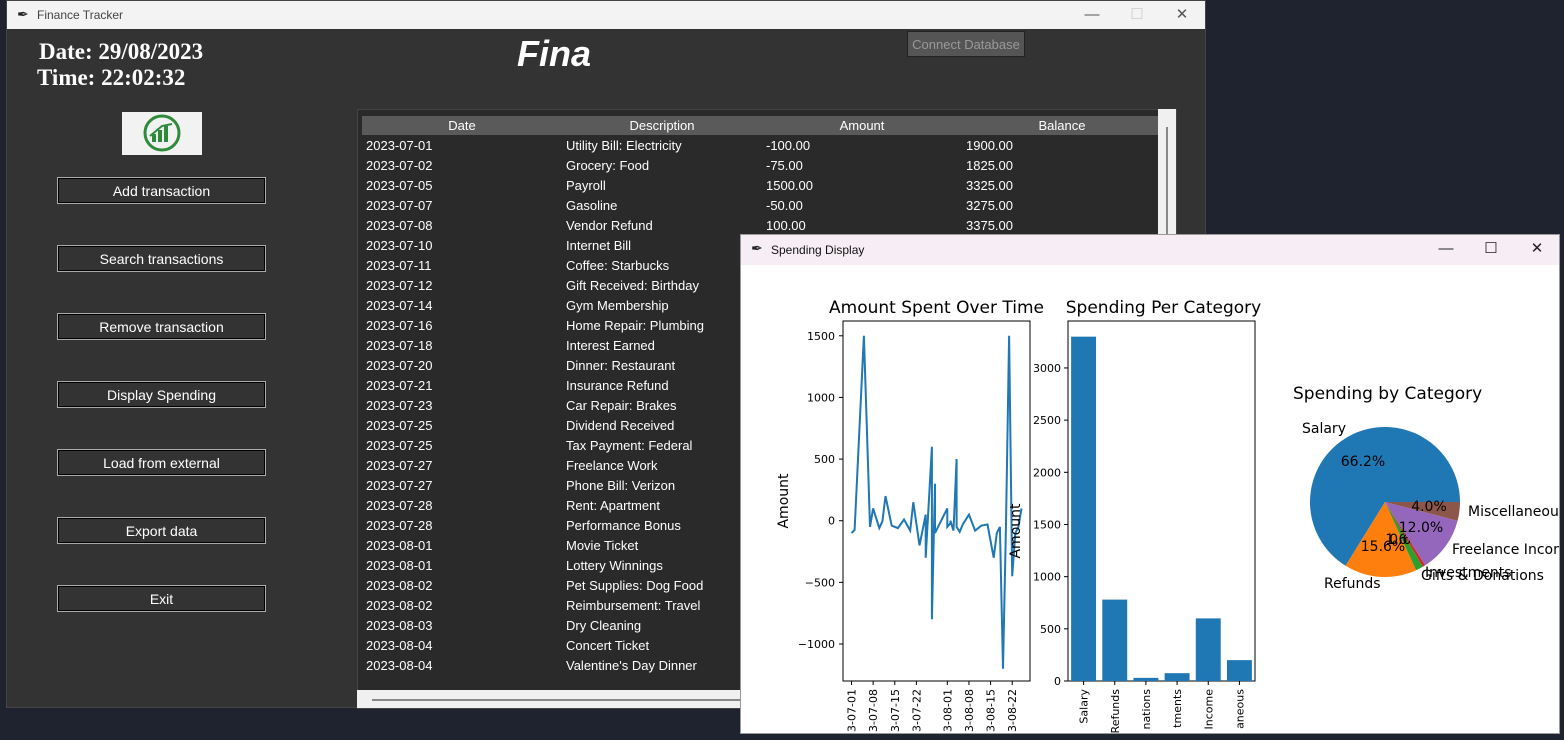 The width and height of the screenshot is (1564, 740). I want to click on growth-chart-icon, so click(162, 133).